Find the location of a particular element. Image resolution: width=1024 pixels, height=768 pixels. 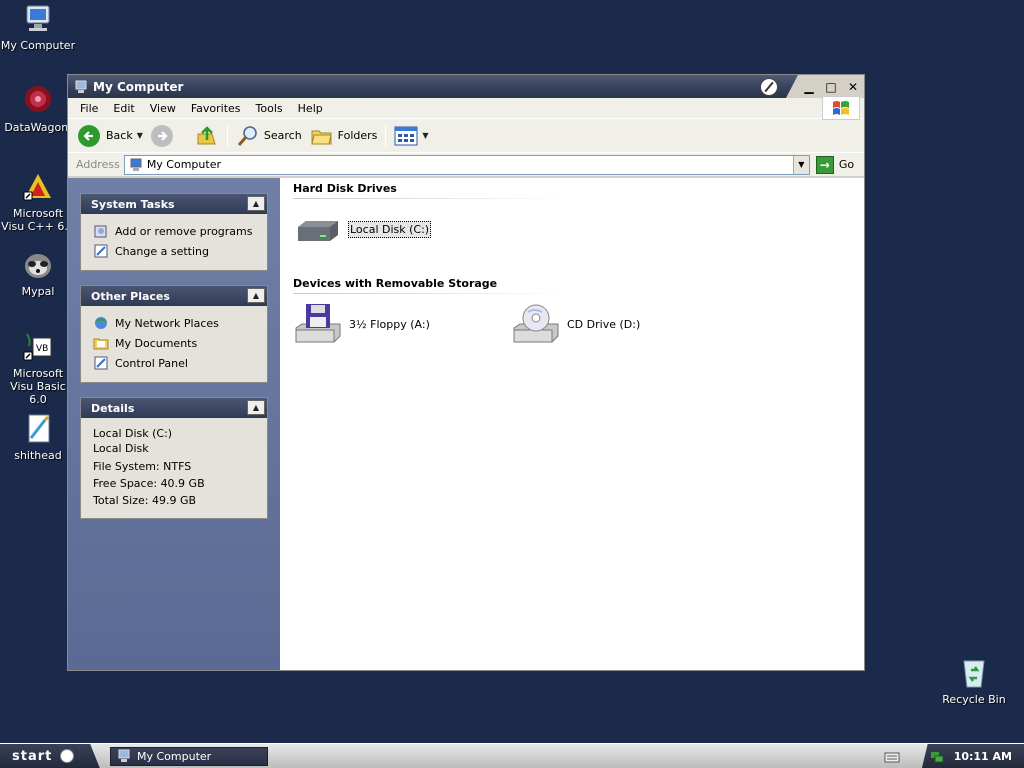

menu-view: View is located at coordinates (163, 108).